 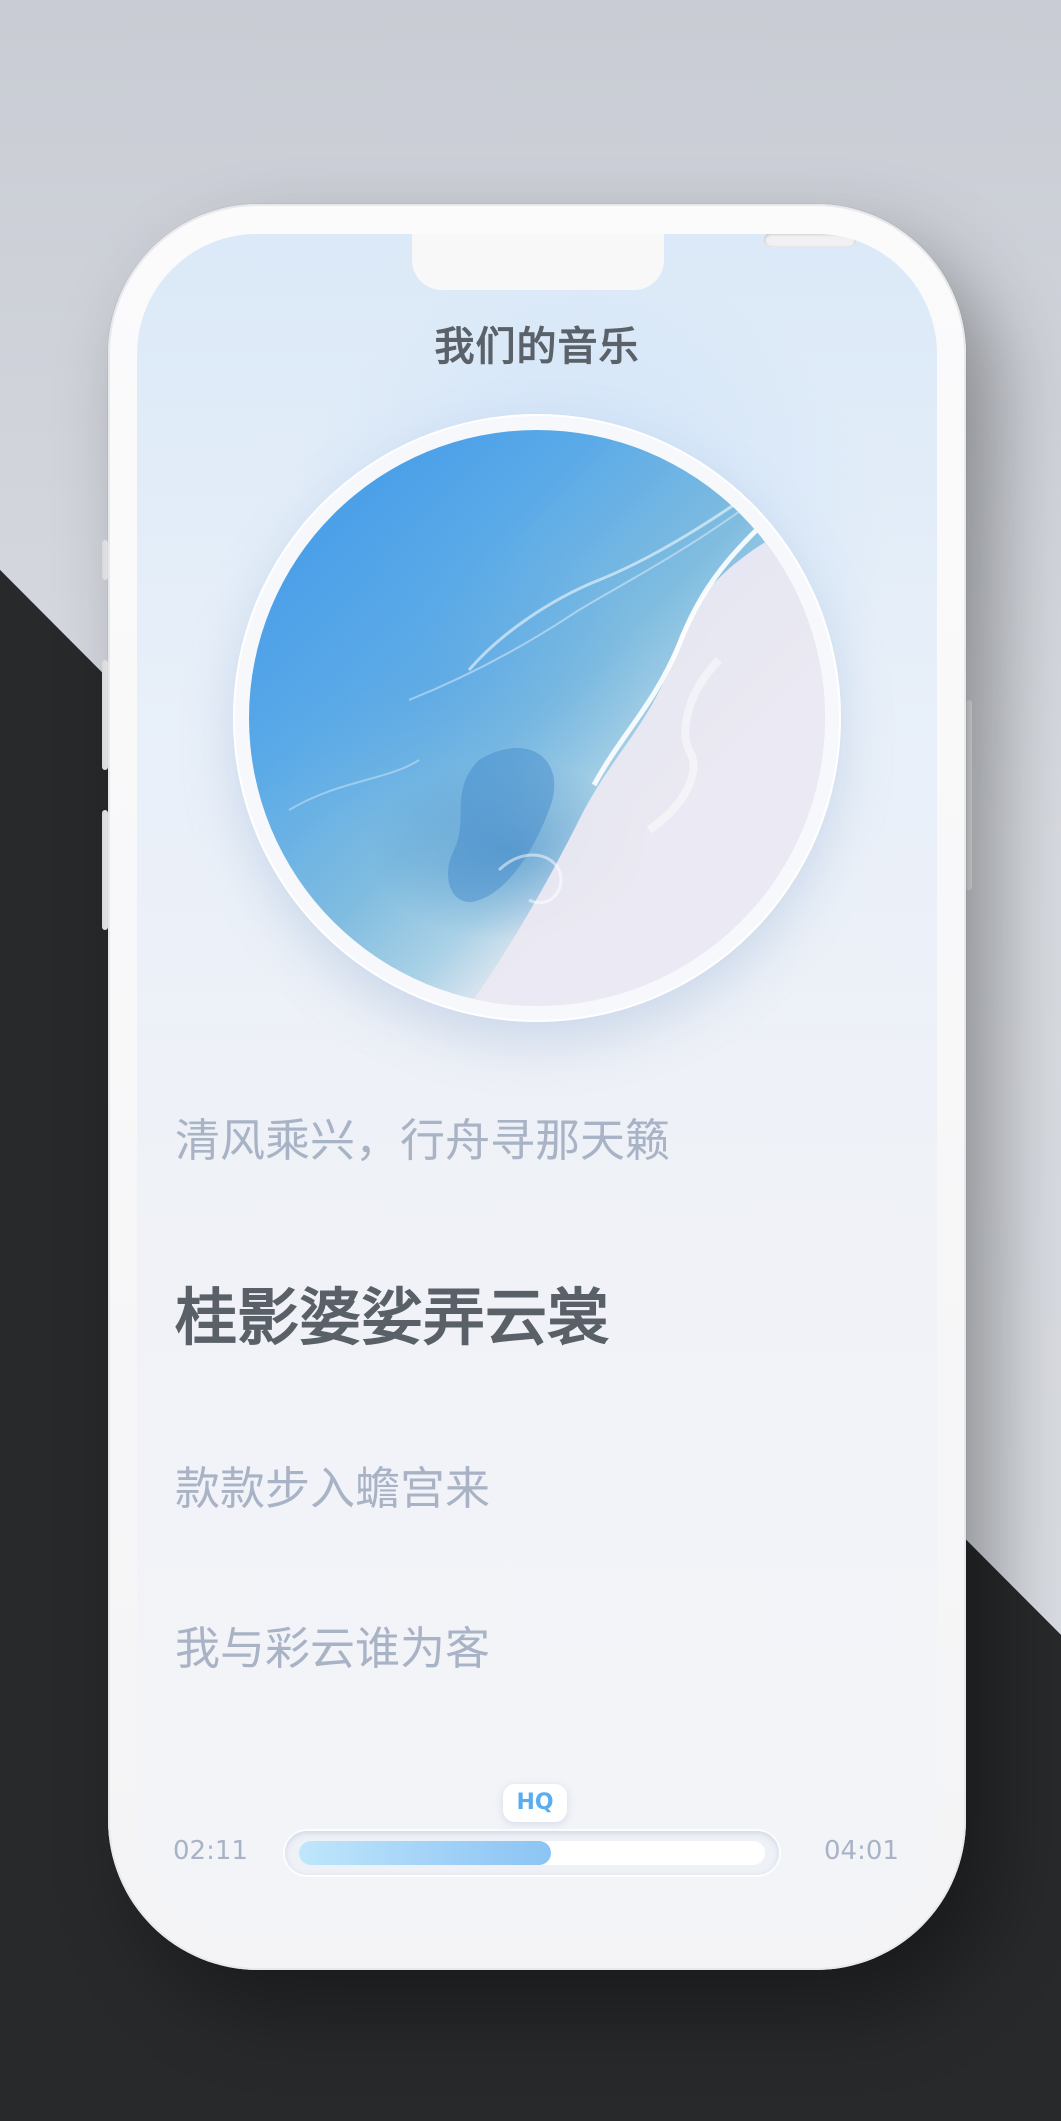 What do you see at coordinates (810, 240) in the screenshot?
I see `speaker-grille` at bounding box center [810, 240].